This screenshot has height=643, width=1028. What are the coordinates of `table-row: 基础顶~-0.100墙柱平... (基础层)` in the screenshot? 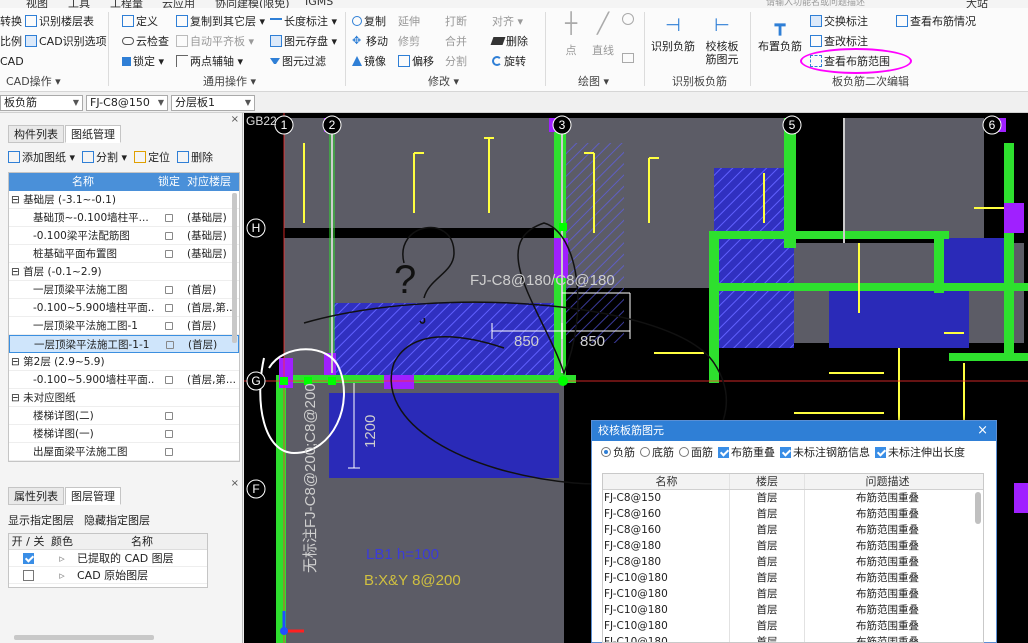 It's located at (124, 218).